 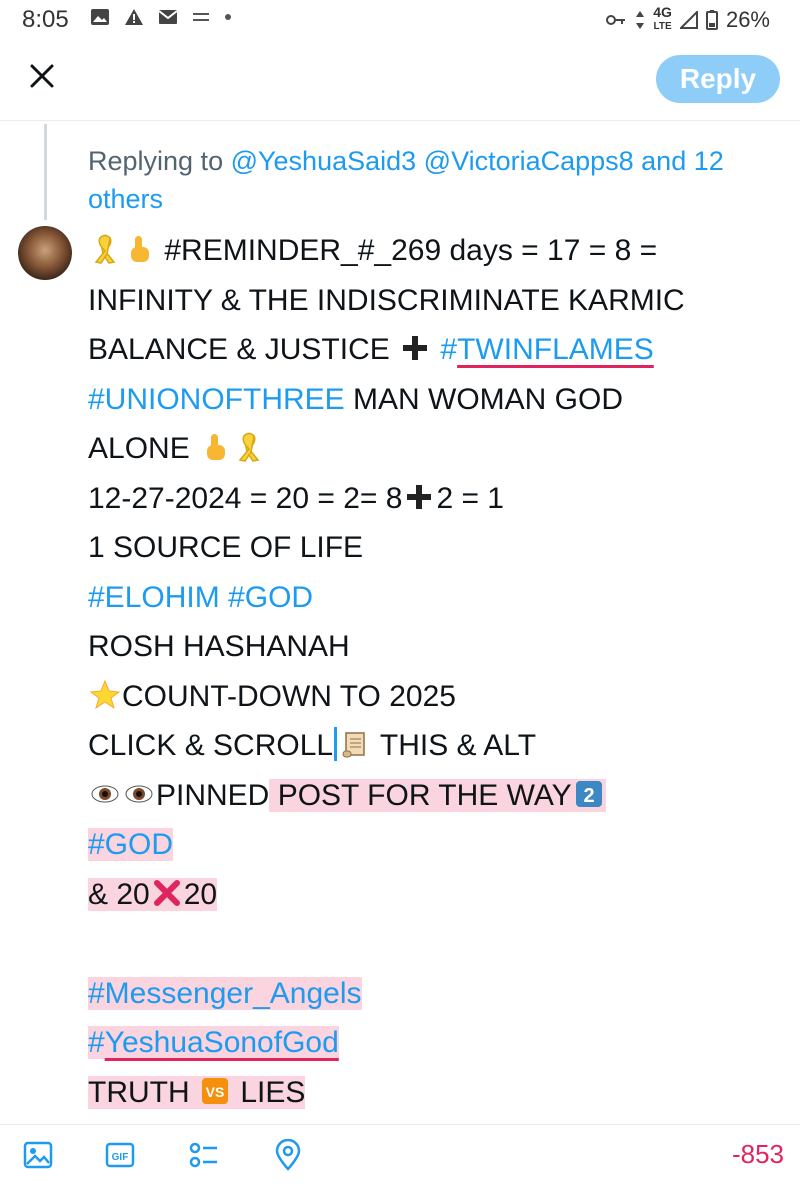 I want to click on post-line: #GOD, so click(x=438, y=845).